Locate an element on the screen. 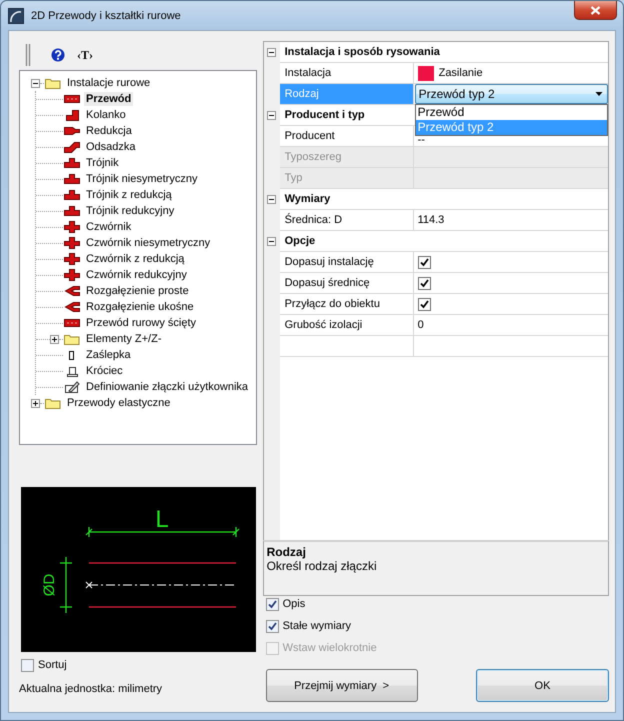 The height and width of the screenshot is (721, 624). property-value: 0 is located at coordinates (511, 325).